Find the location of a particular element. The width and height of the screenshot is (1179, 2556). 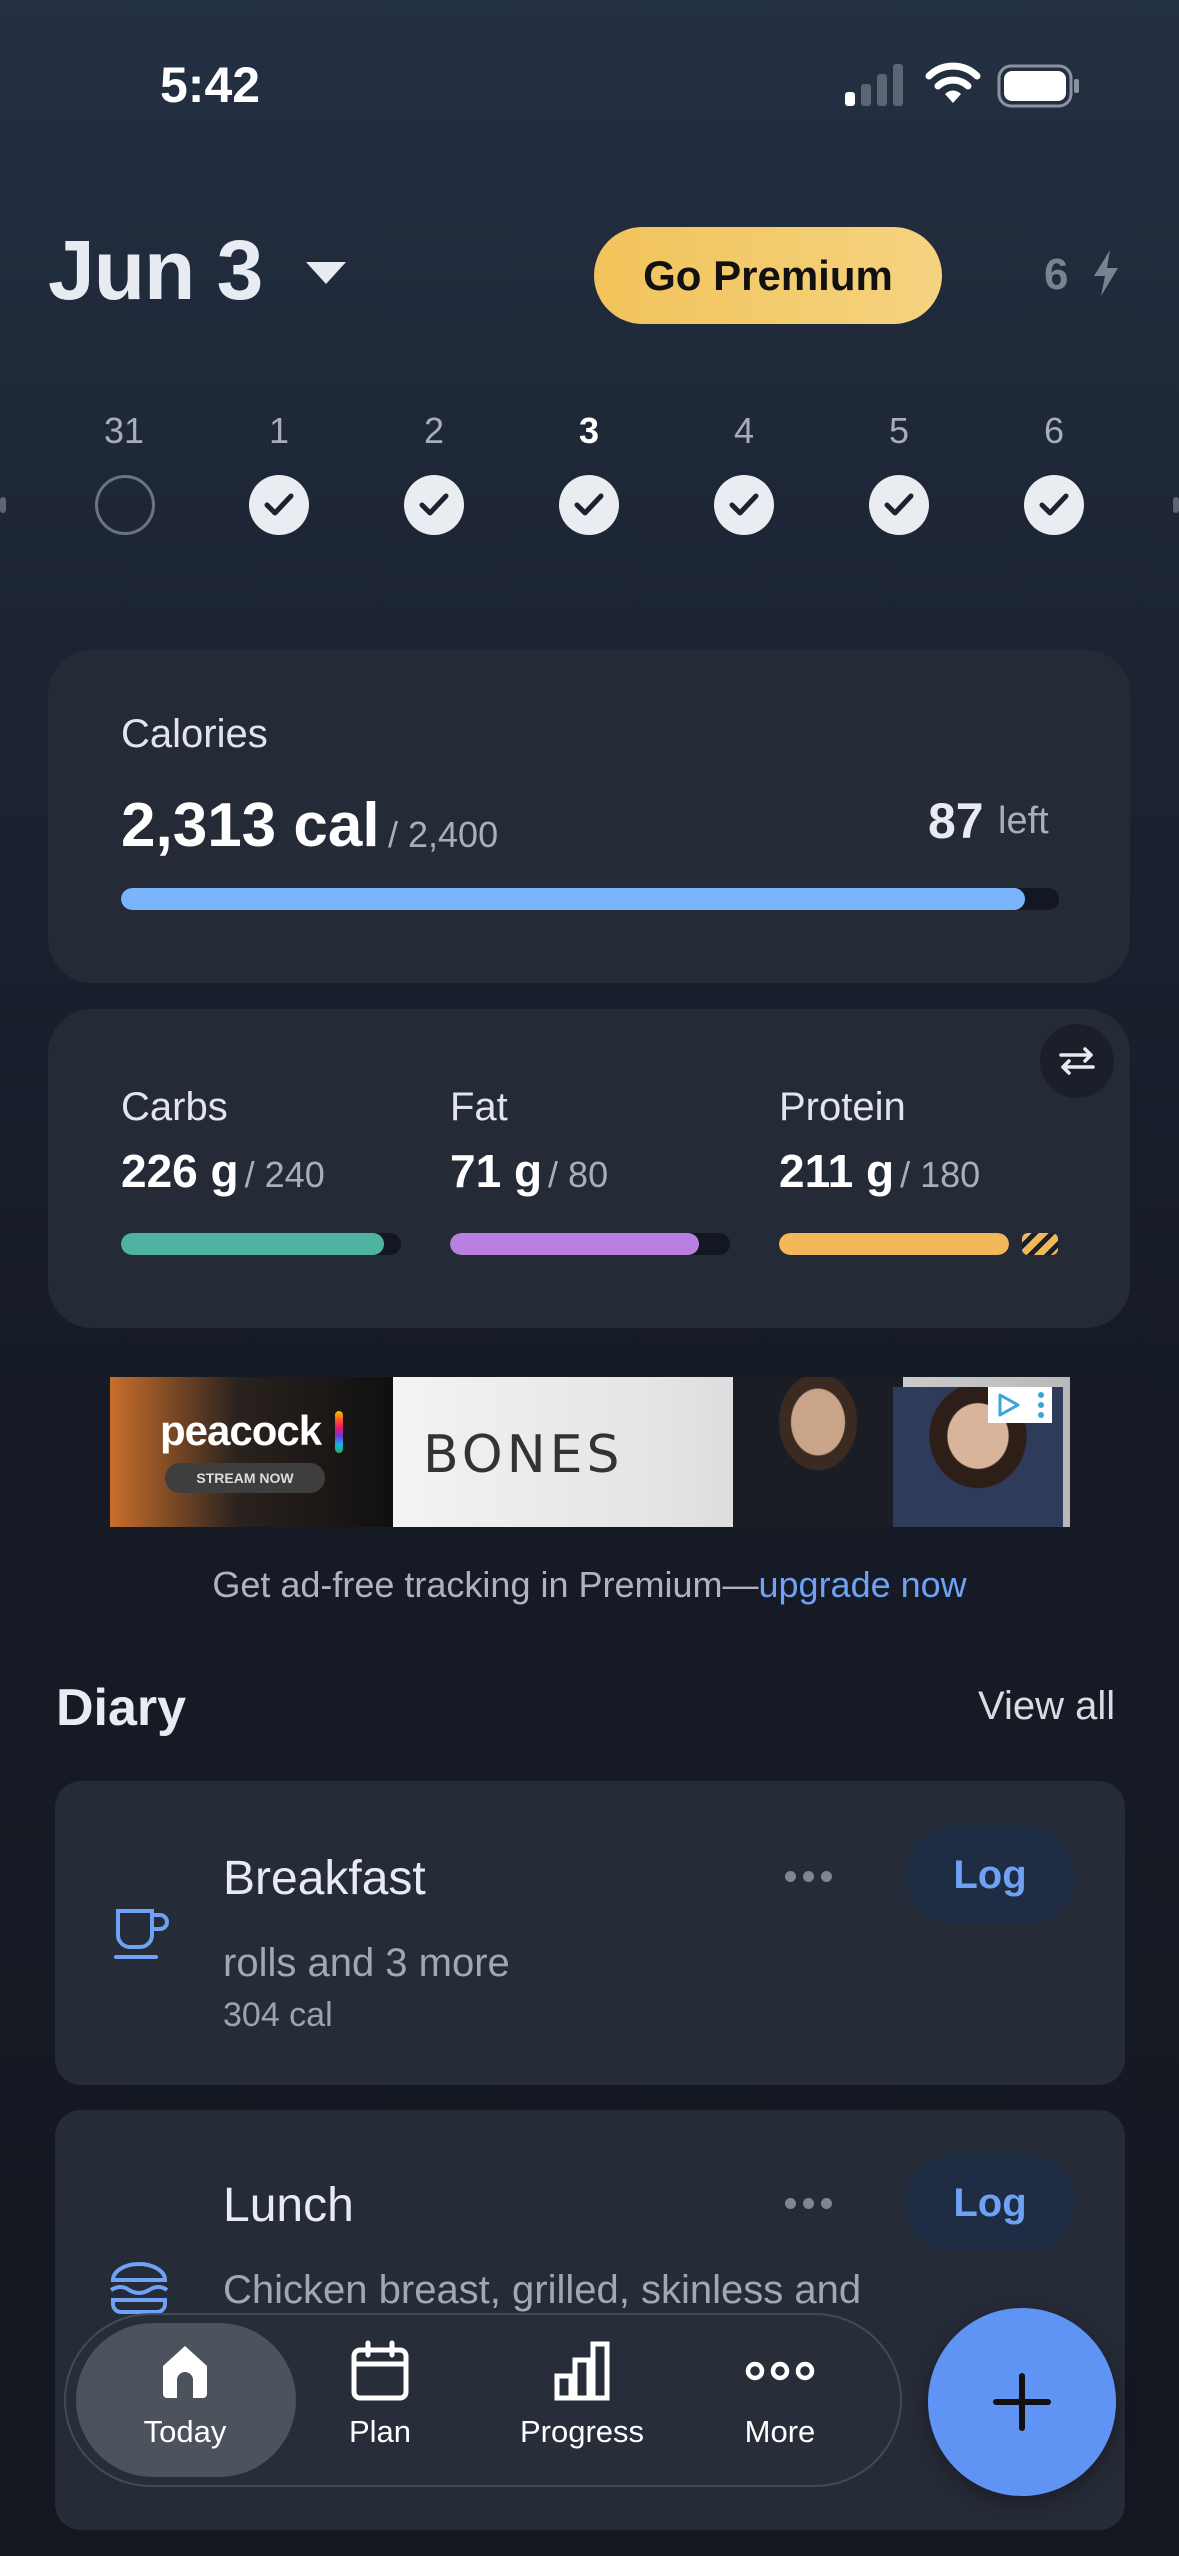

cellular-signal-icon is located at coordinates (874, 85).